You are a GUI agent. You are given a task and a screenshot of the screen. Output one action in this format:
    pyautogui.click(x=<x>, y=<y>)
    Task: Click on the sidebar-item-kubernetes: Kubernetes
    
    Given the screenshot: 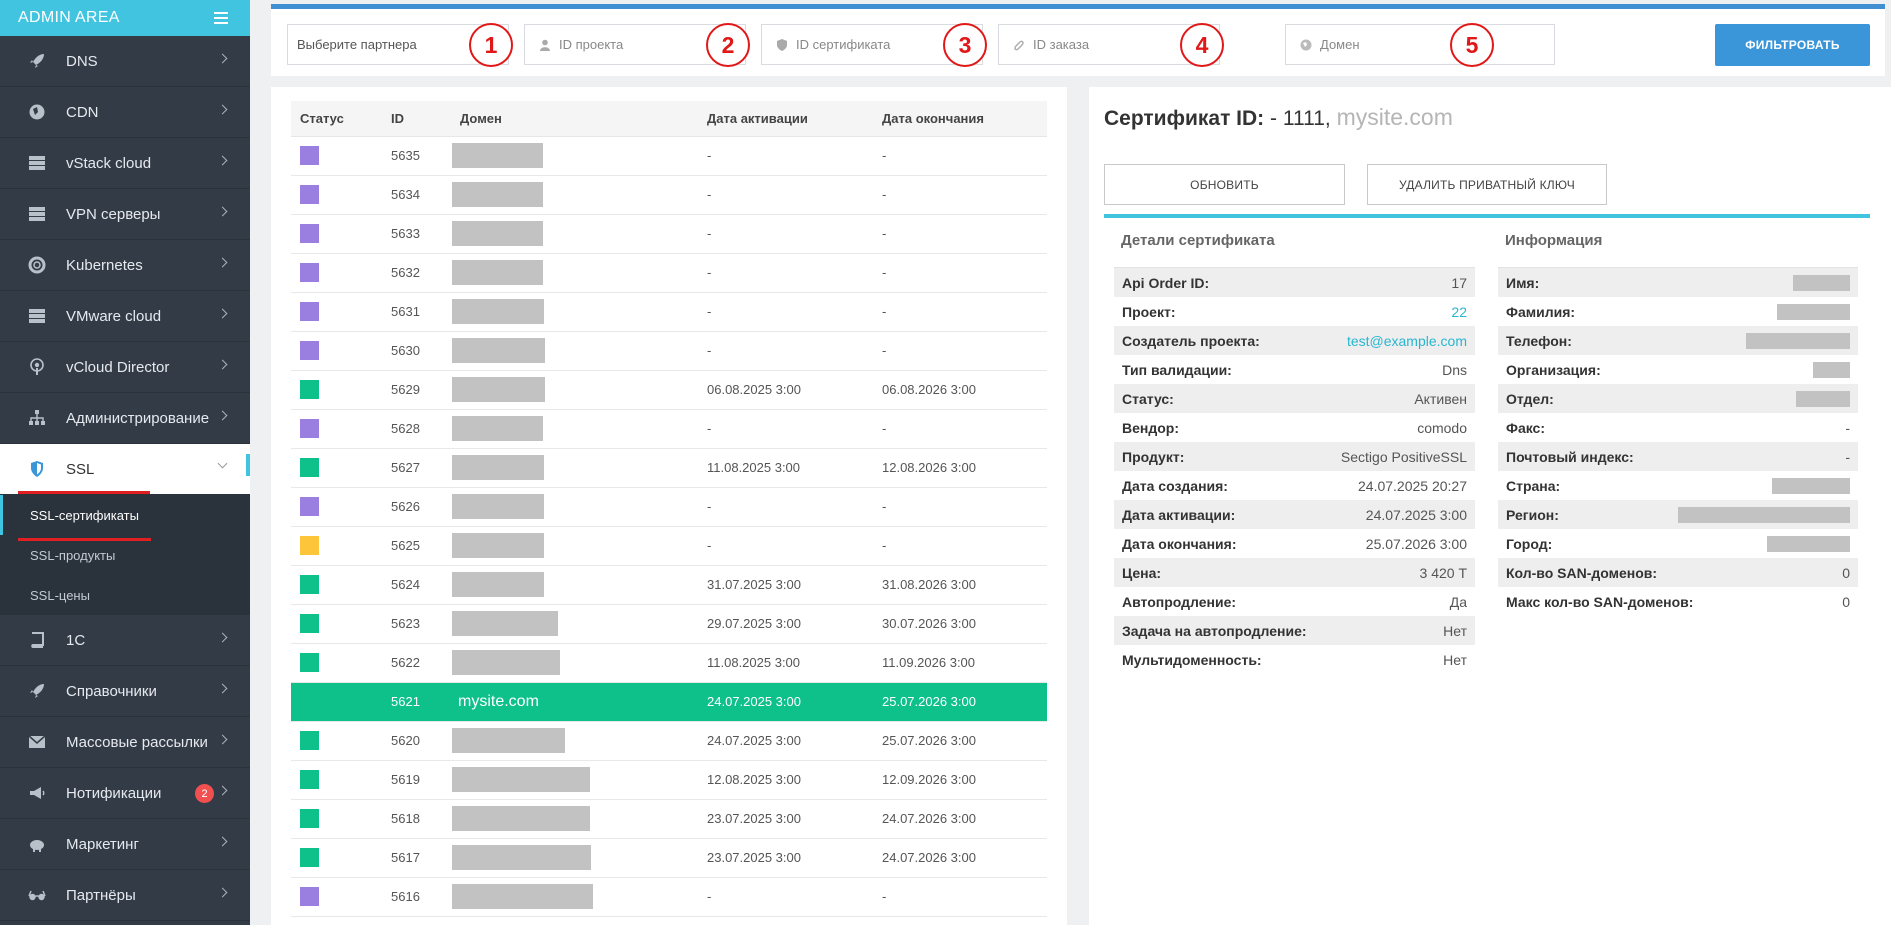 What is the action you would take?
    pyautogui.click(x=125, y=265)
    